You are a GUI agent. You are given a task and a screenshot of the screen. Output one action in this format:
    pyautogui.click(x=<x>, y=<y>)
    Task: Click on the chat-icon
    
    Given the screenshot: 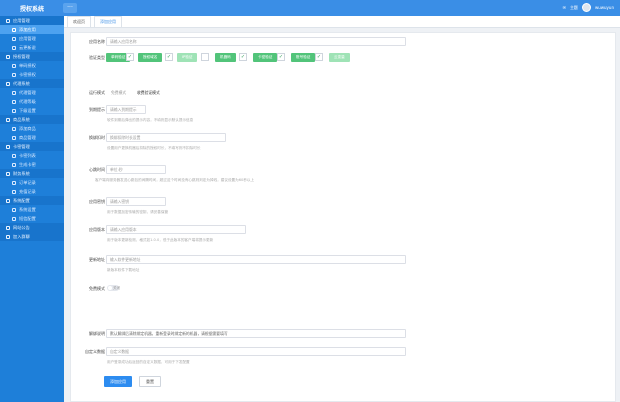 What is the action you would take?
    pyautogui.click(x=8, y=236)
    